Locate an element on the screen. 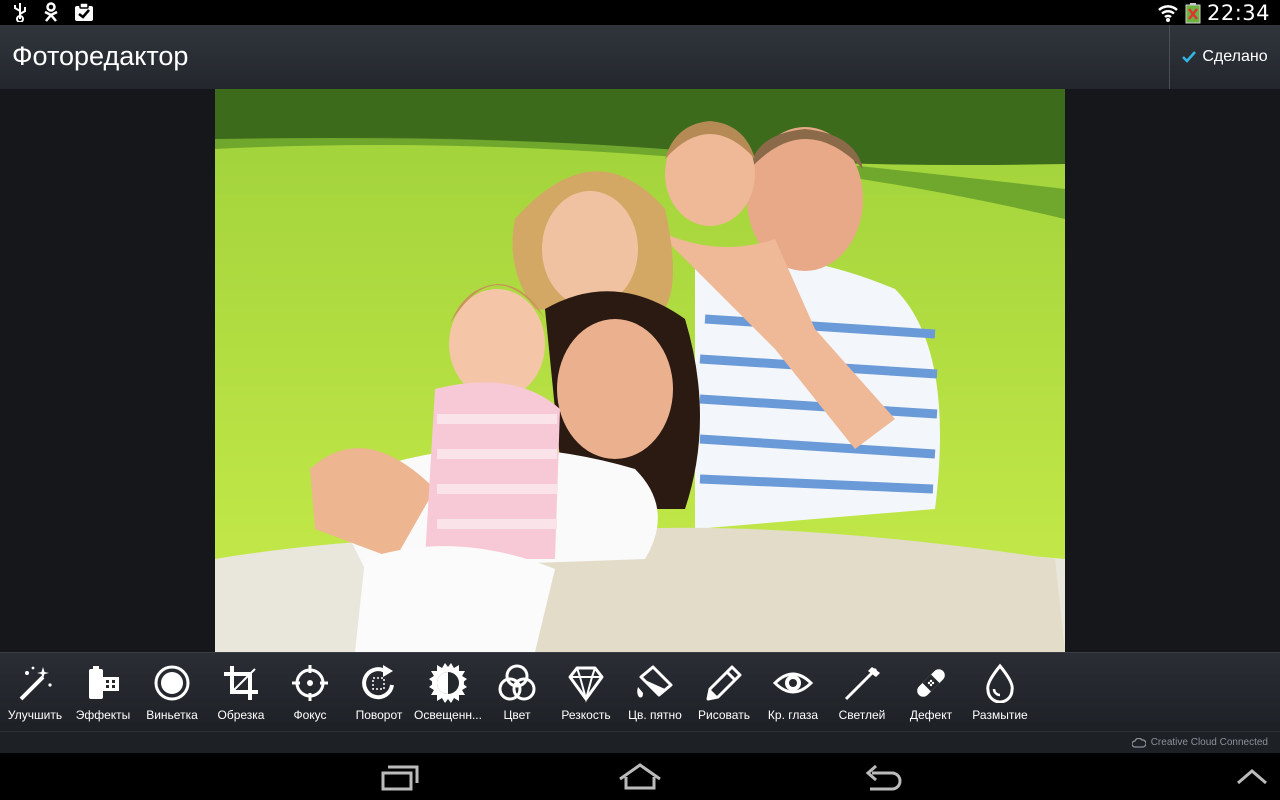 Image resolution: width=1280 pixels, height=800 pixels. done-button: Сделано is located at coordinates (1224, 57).